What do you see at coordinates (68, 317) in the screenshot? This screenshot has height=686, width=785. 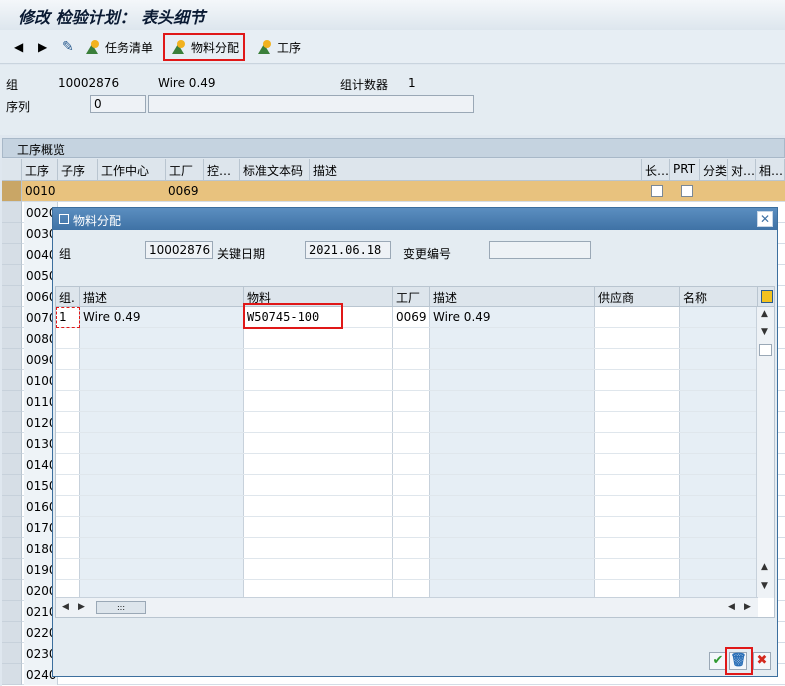 I see `cursor-cell-frame` at bounding box center [68, 317].